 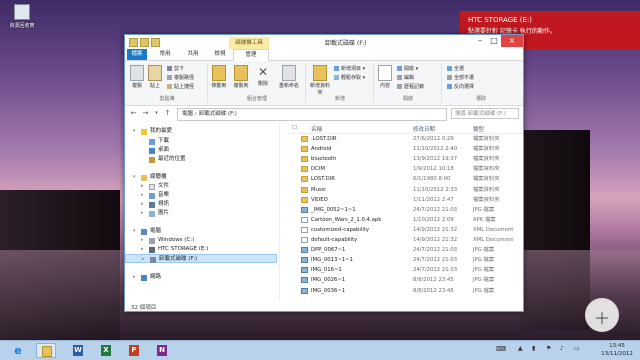 I want to click on sidebar-item-pictures: ▸ 圖片, so click(x=201, y=213).